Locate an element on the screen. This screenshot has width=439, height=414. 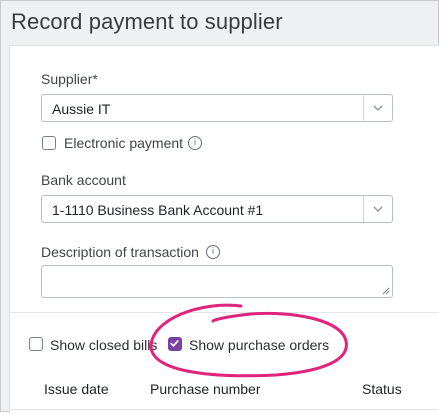
highlight-circle-annotation is located at coordinates (248, 340).